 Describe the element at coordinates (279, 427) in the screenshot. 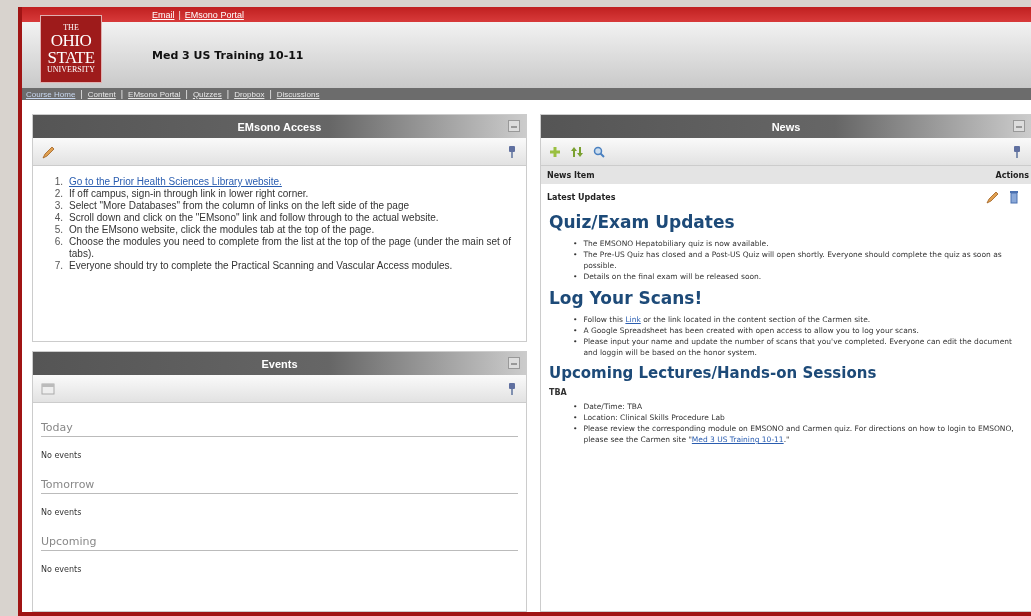

I see `section-heading: Today` at that location.